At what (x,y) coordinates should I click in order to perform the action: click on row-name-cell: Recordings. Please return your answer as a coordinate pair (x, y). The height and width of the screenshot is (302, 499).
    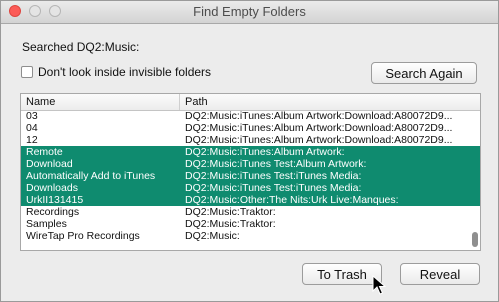
    Looking at the image, I should click on (53, 212).